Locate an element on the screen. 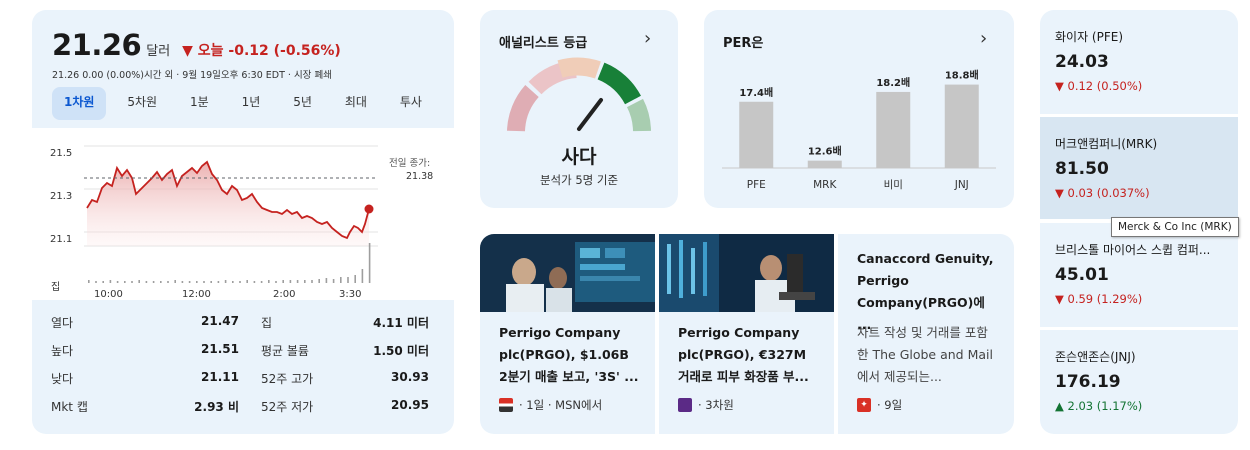 The width and height of the screenshot is (1250, 450). ticker-name: 존슨앤존슨(JNJ) is located at coordinates (1095, 357).